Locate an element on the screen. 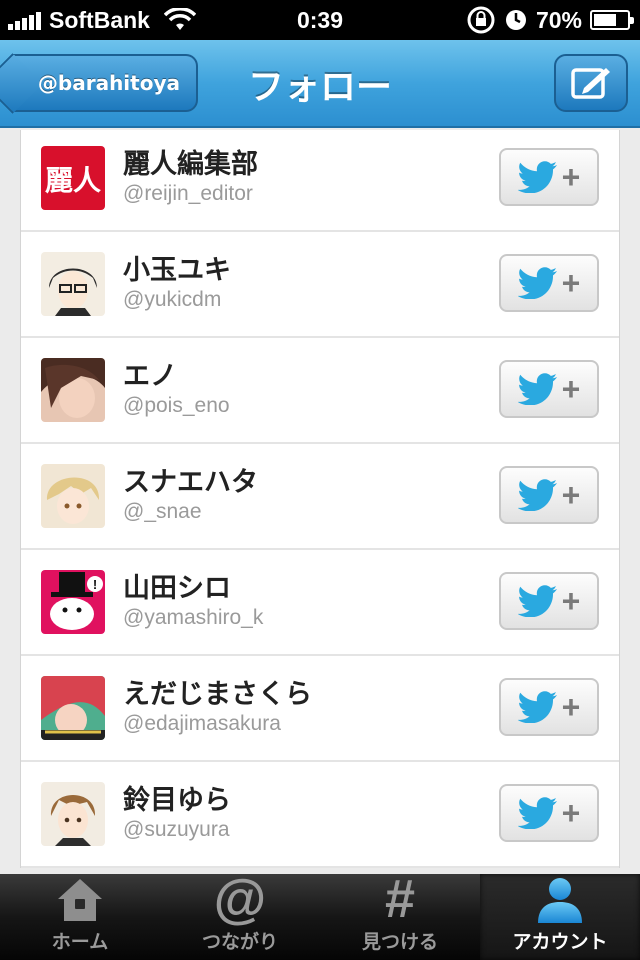  user-handle: @_snae is located at coordinates (162, 511).